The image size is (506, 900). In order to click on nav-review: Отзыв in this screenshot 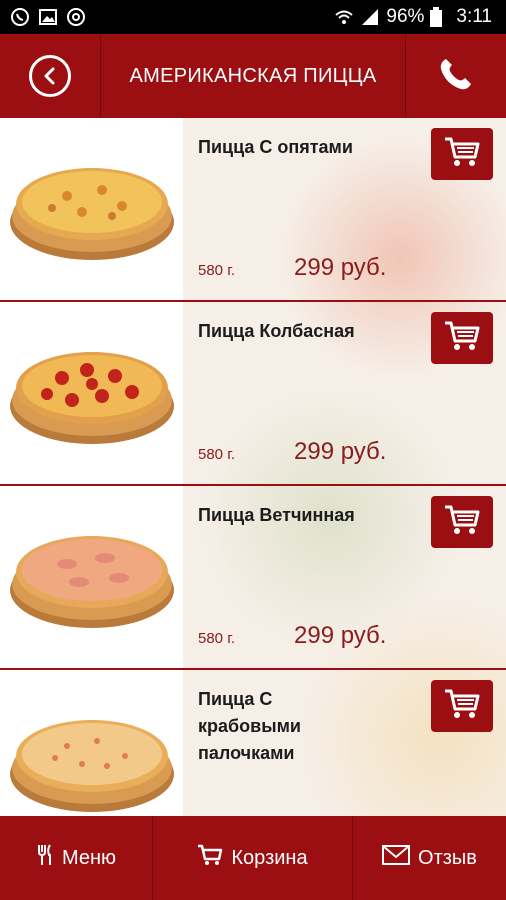, I will do `click(429, 858)`.